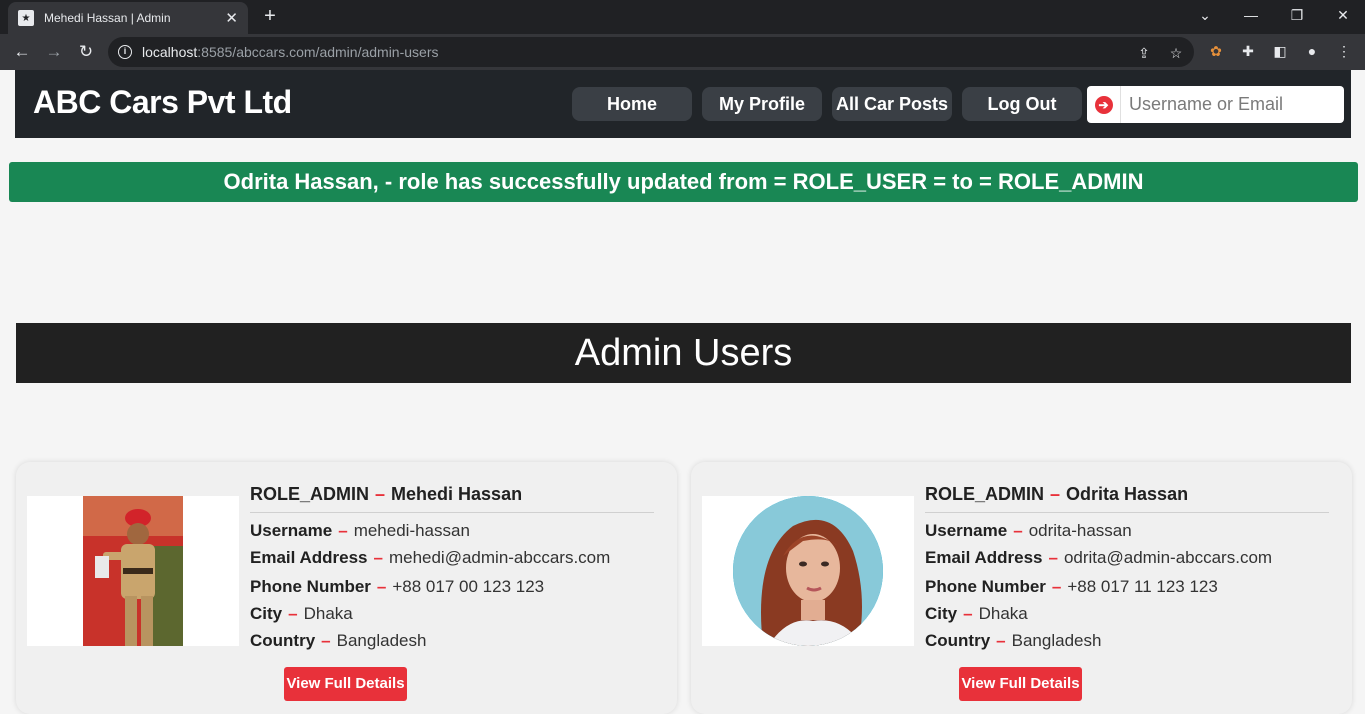  I want to click on nav-all-car-posts-button: All Car Posts, so click(892, 104).